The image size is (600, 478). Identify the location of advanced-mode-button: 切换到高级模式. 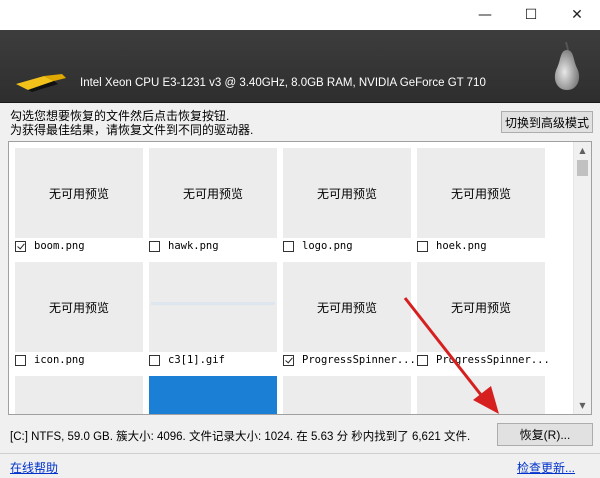
(547, 122).